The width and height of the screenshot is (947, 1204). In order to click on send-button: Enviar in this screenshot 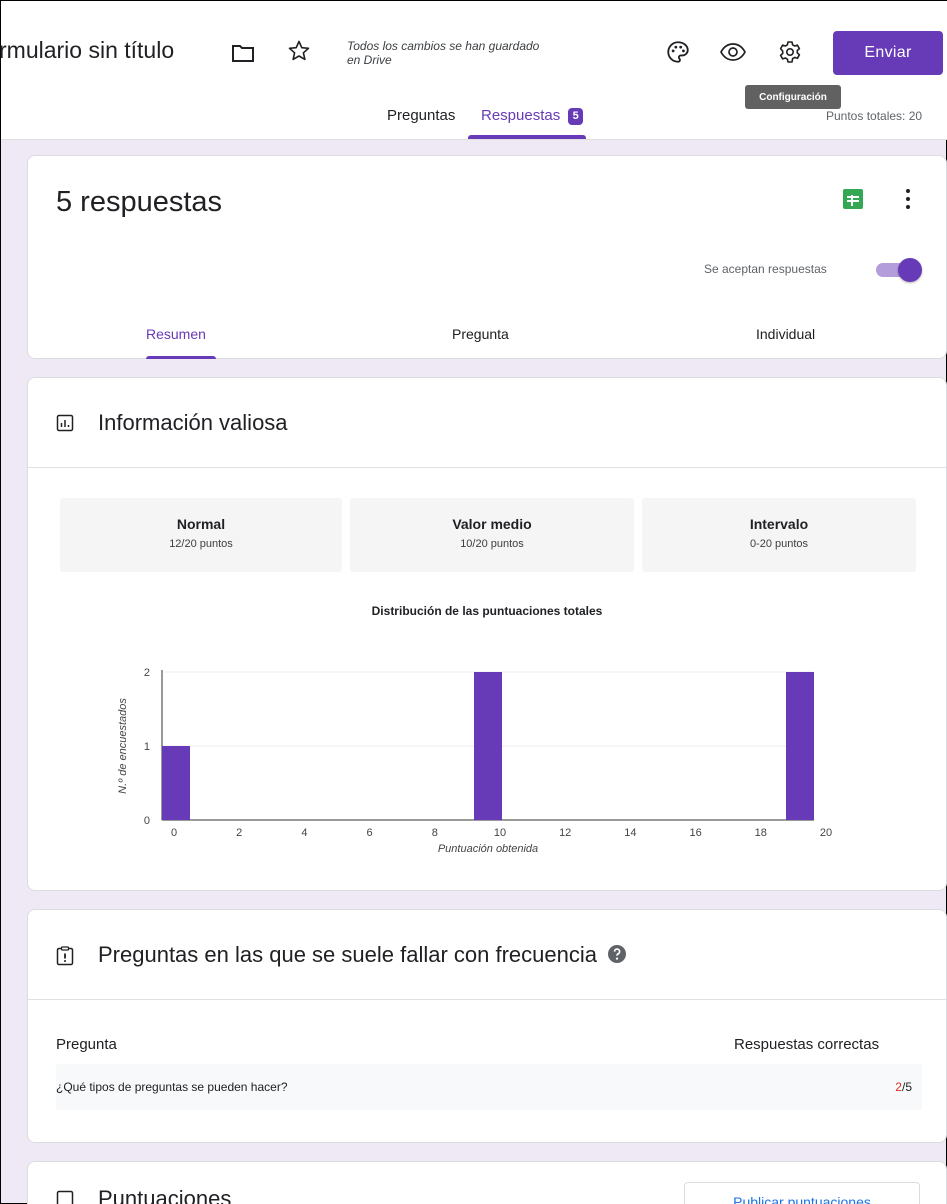, I will do `click(888, 53)`.